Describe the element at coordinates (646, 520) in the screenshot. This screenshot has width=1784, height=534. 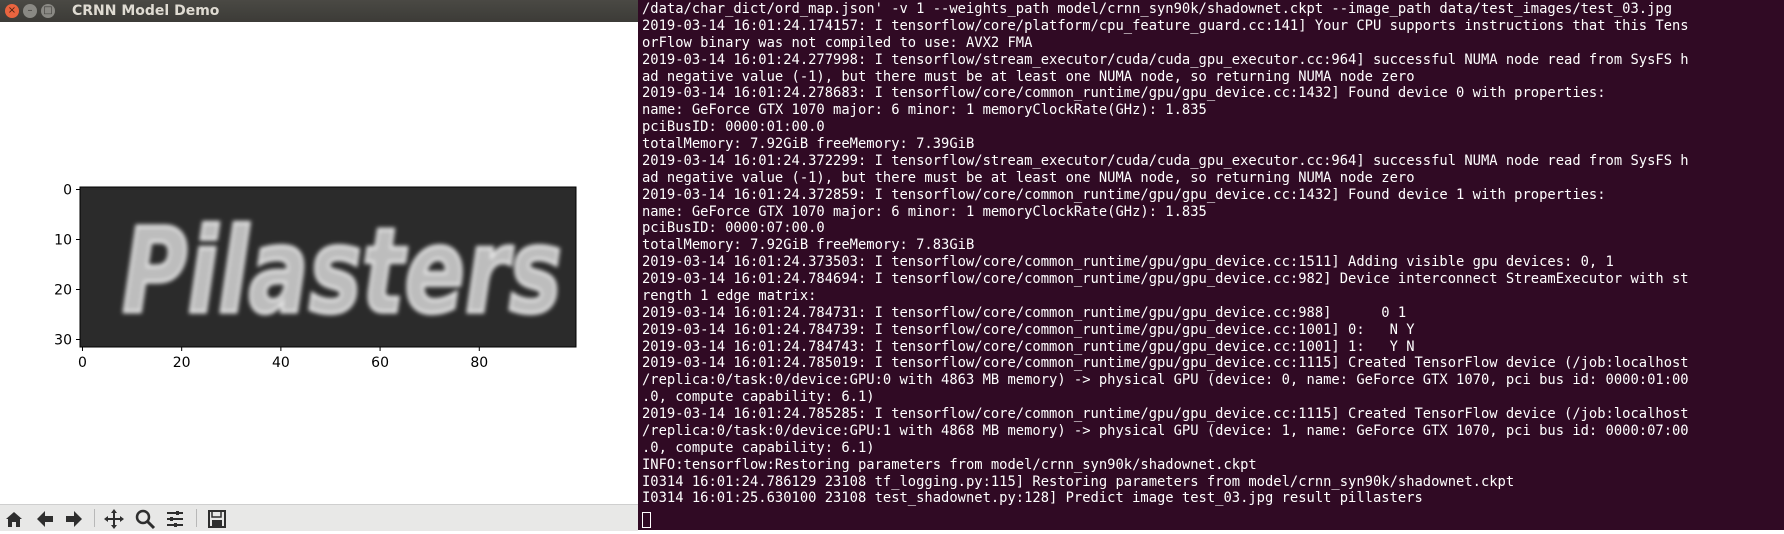
I see `terminal-cursor` at that location.